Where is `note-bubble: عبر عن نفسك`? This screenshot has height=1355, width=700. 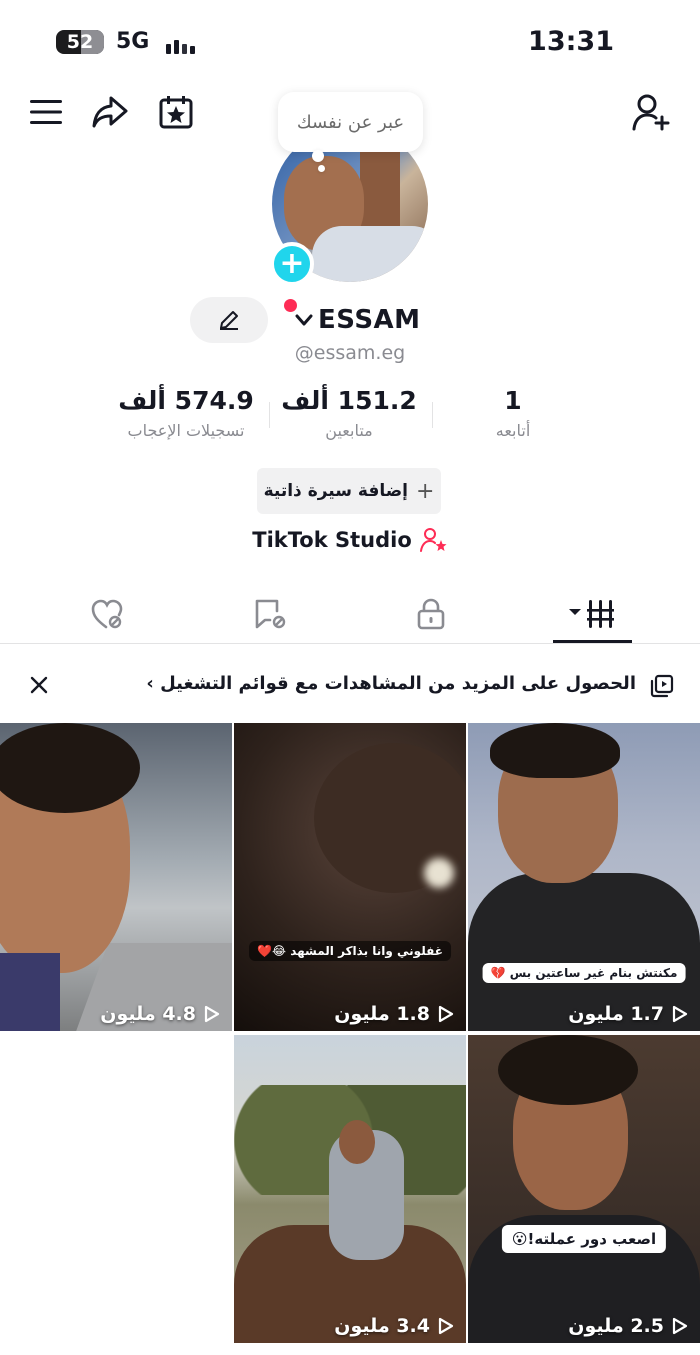
note-bubble: عبر عن نفسك is located at coordinates (350, 122).